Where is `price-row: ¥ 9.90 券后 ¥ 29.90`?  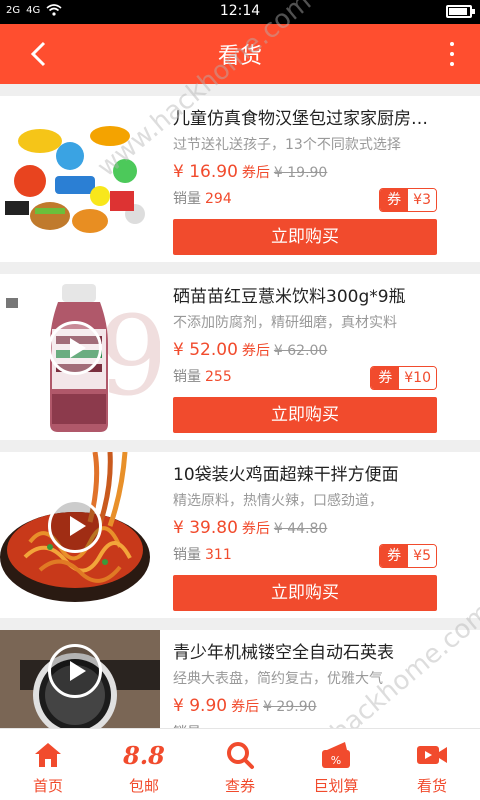
price-row: ¥ 9.90 券后 ¥ 29.90 is located at coordinates (306, 709).